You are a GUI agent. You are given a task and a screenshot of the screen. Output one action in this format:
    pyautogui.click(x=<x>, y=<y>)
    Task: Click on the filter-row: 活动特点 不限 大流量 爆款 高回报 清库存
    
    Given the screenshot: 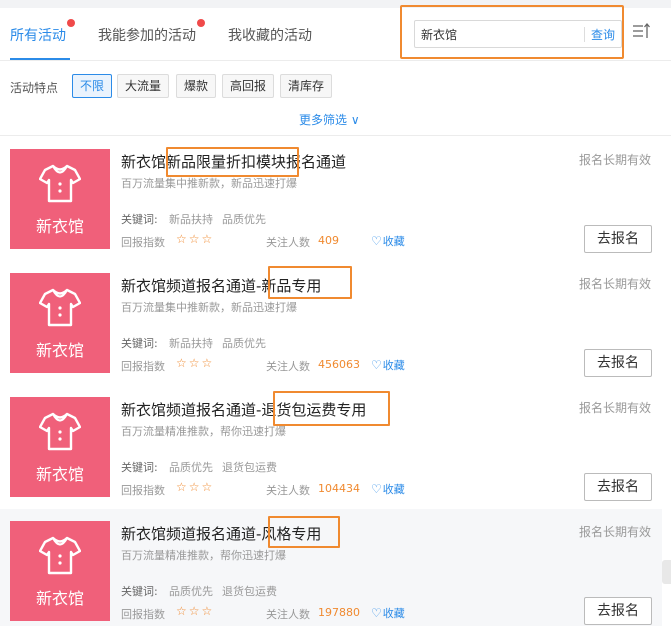 What is the action you would take?
    pyautogui.click(x=335, y=87)
    